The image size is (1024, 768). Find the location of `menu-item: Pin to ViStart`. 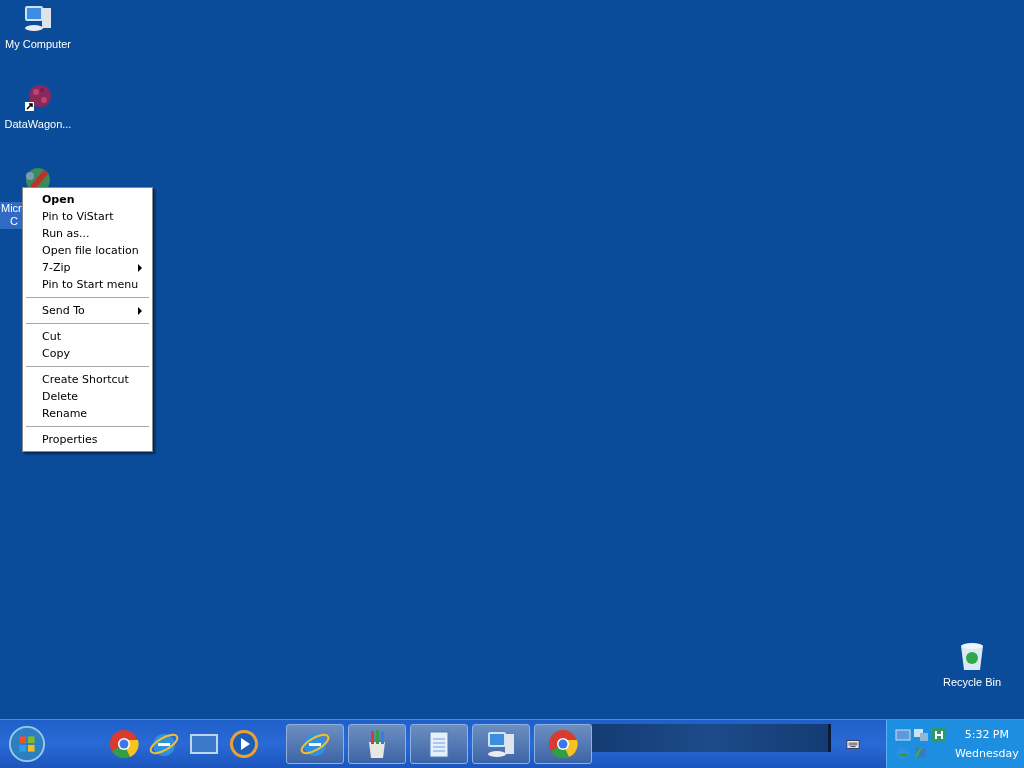

menu-item: Pin to ViStart is located at coordinates (87, 216).